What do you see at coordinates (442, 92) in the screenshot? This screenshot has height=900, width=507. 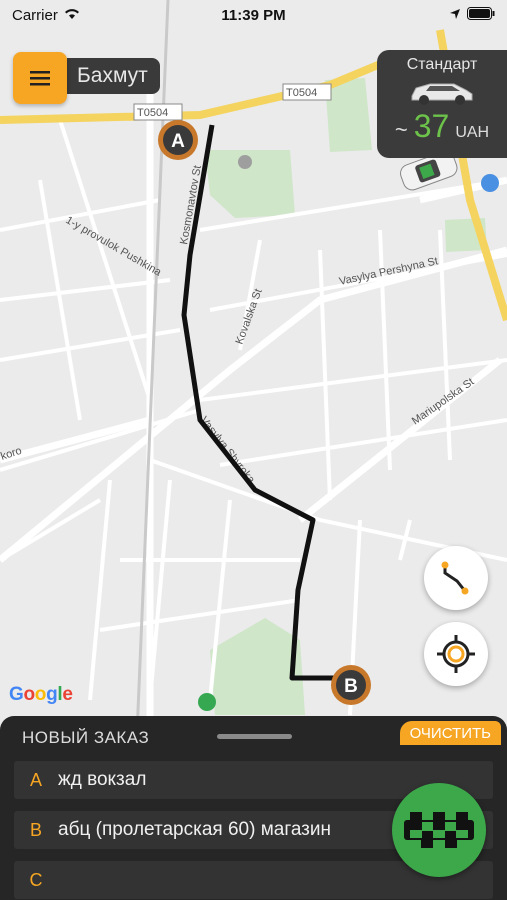 I see `car-icon` at bounding box center [442, 92].